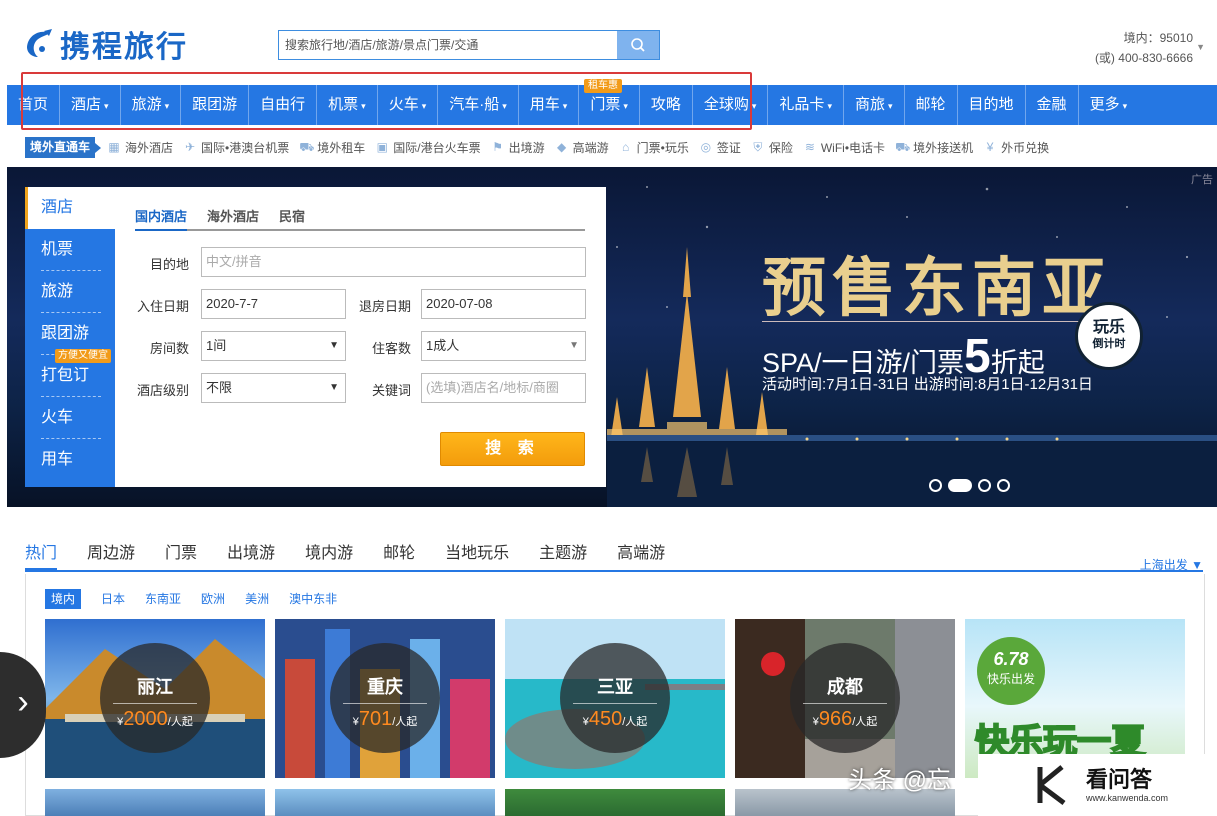 This screenshot has height=816, width=1217. What do you see at coordinates (391, 390) in the screenshot?
I see `keyword-label: 关键词` at bounding box center [391, 390].